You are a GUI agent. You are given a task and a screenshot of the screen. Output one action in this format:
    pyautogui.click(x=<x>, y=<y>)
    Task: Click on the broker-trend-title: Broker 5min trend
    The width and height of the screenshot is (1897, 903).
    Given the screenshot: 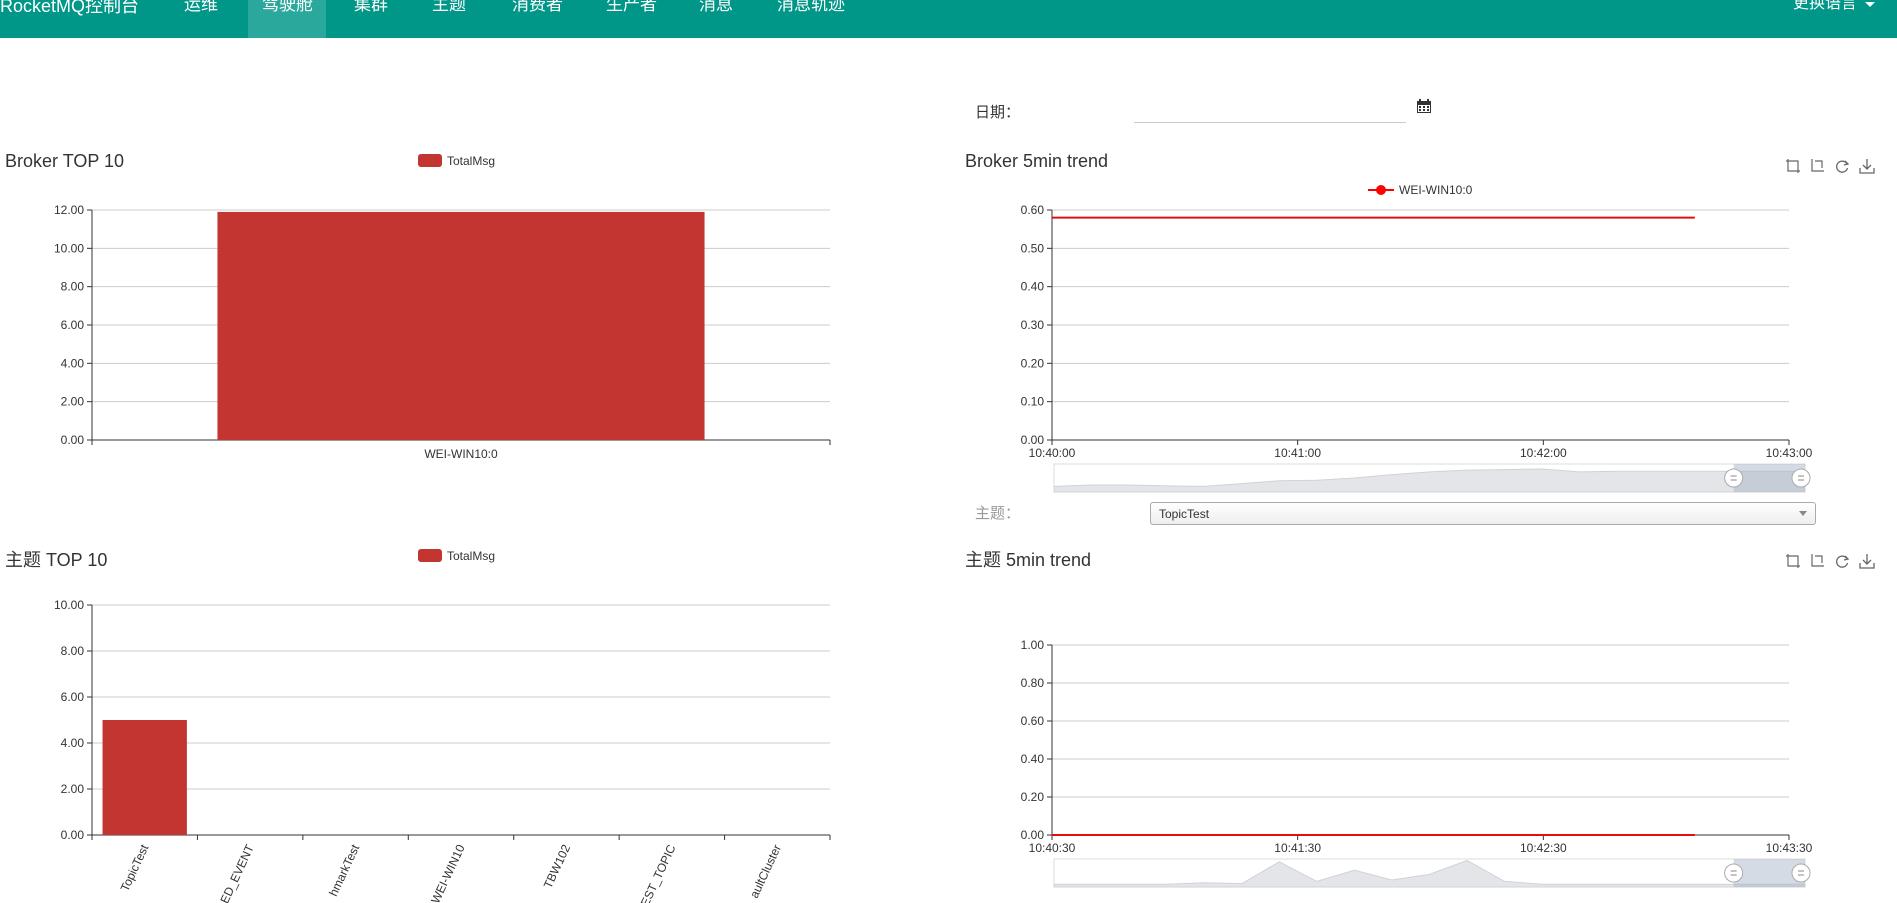 What is the action you would take?
    pyautogui.click(x=1037, y=161)
    